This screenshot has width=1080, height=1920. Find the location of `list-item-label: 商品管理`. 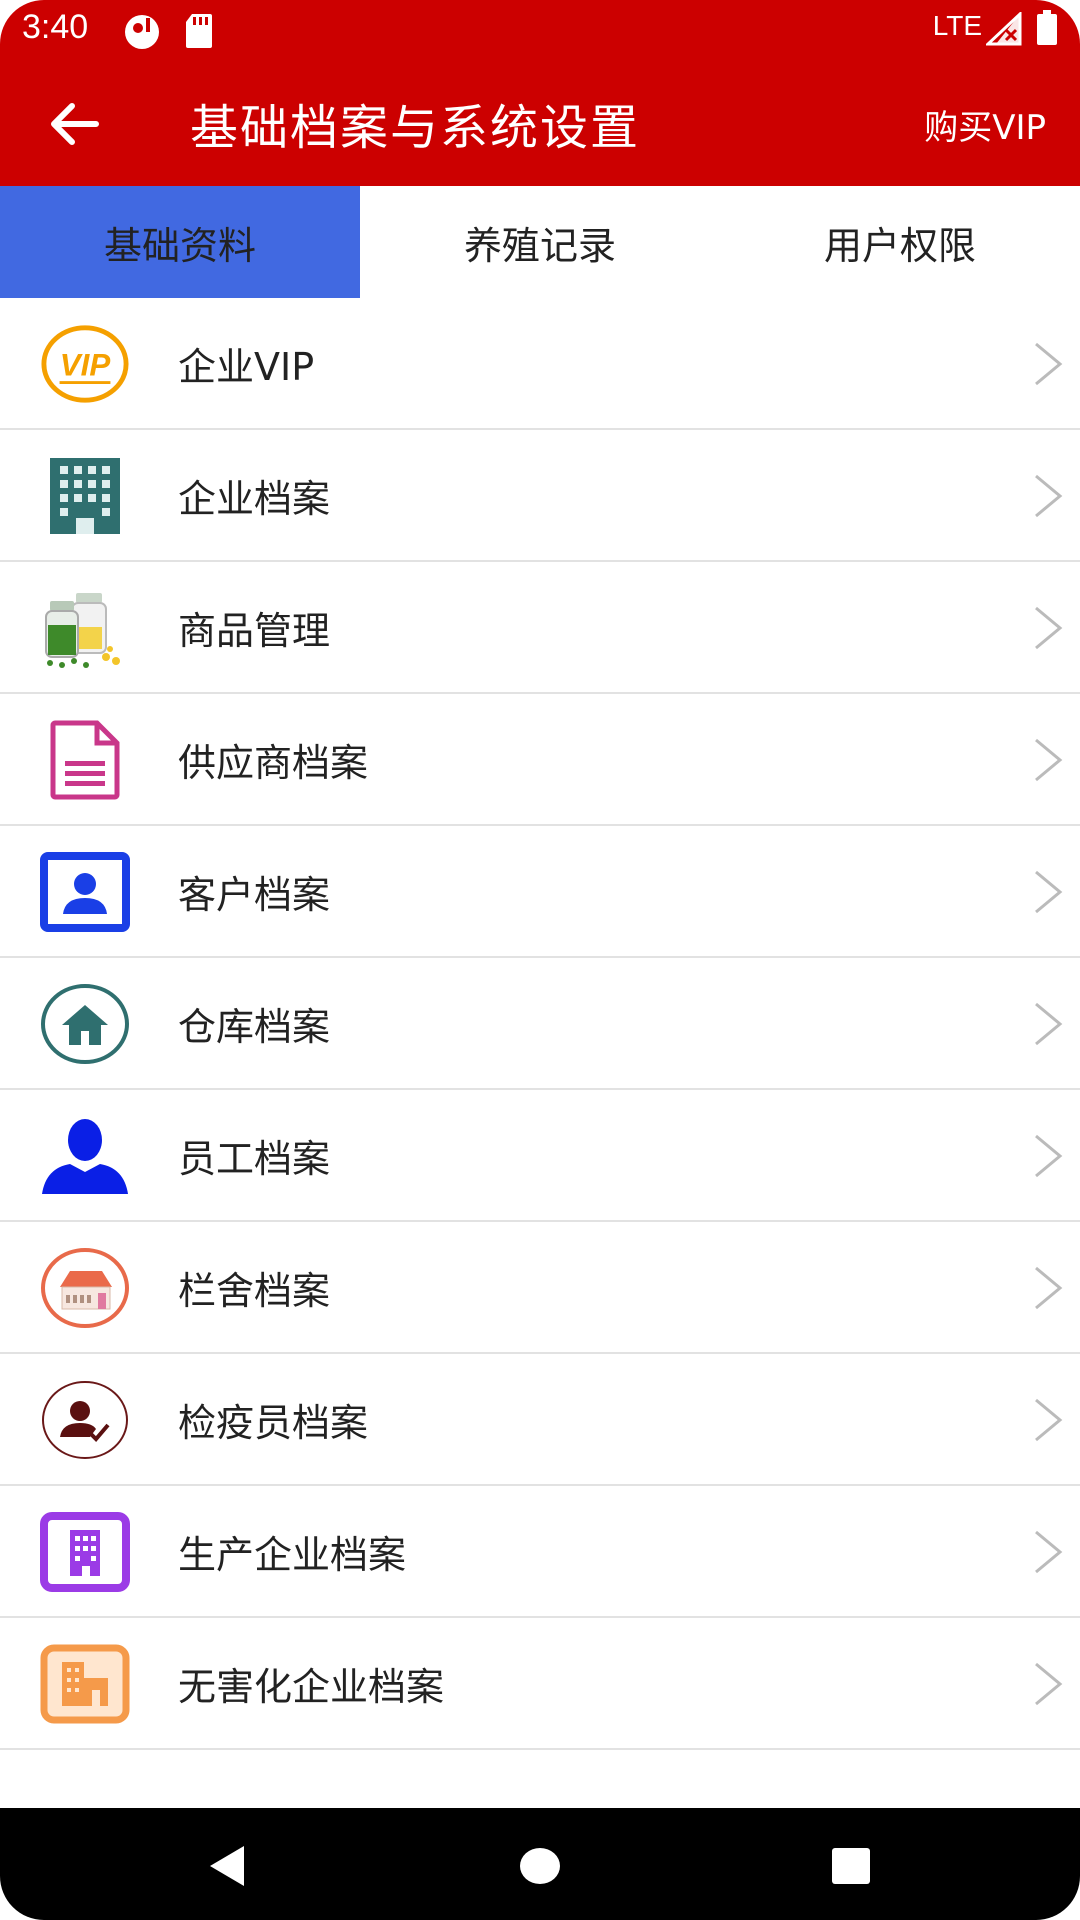

list-item-label: 商品管理 is located at coordinates (254, 630).